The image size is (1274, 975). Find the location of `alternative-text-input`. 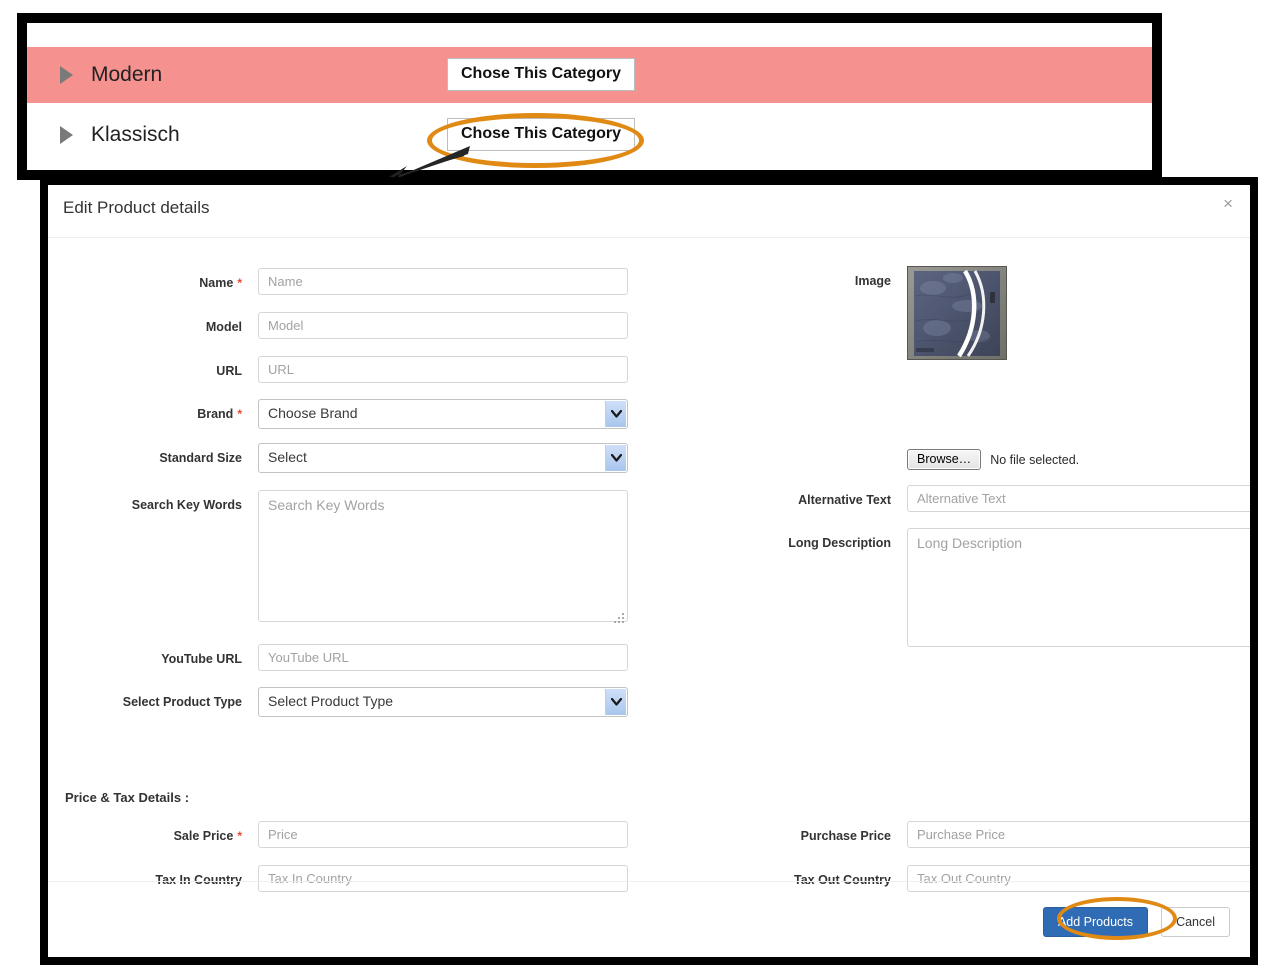

alternative-text-input is located at coordinates (1078, 498).